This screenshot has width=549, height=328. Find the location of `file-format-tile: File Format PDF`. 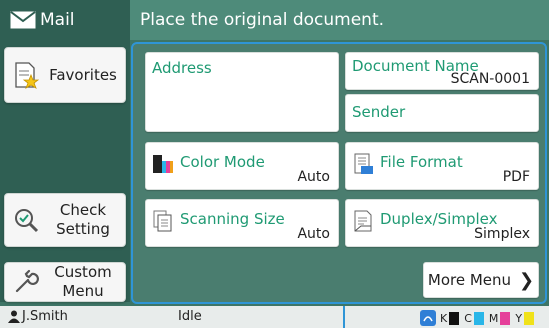

file-format-tile: File Format PDF is located at coordinates (442, 166).